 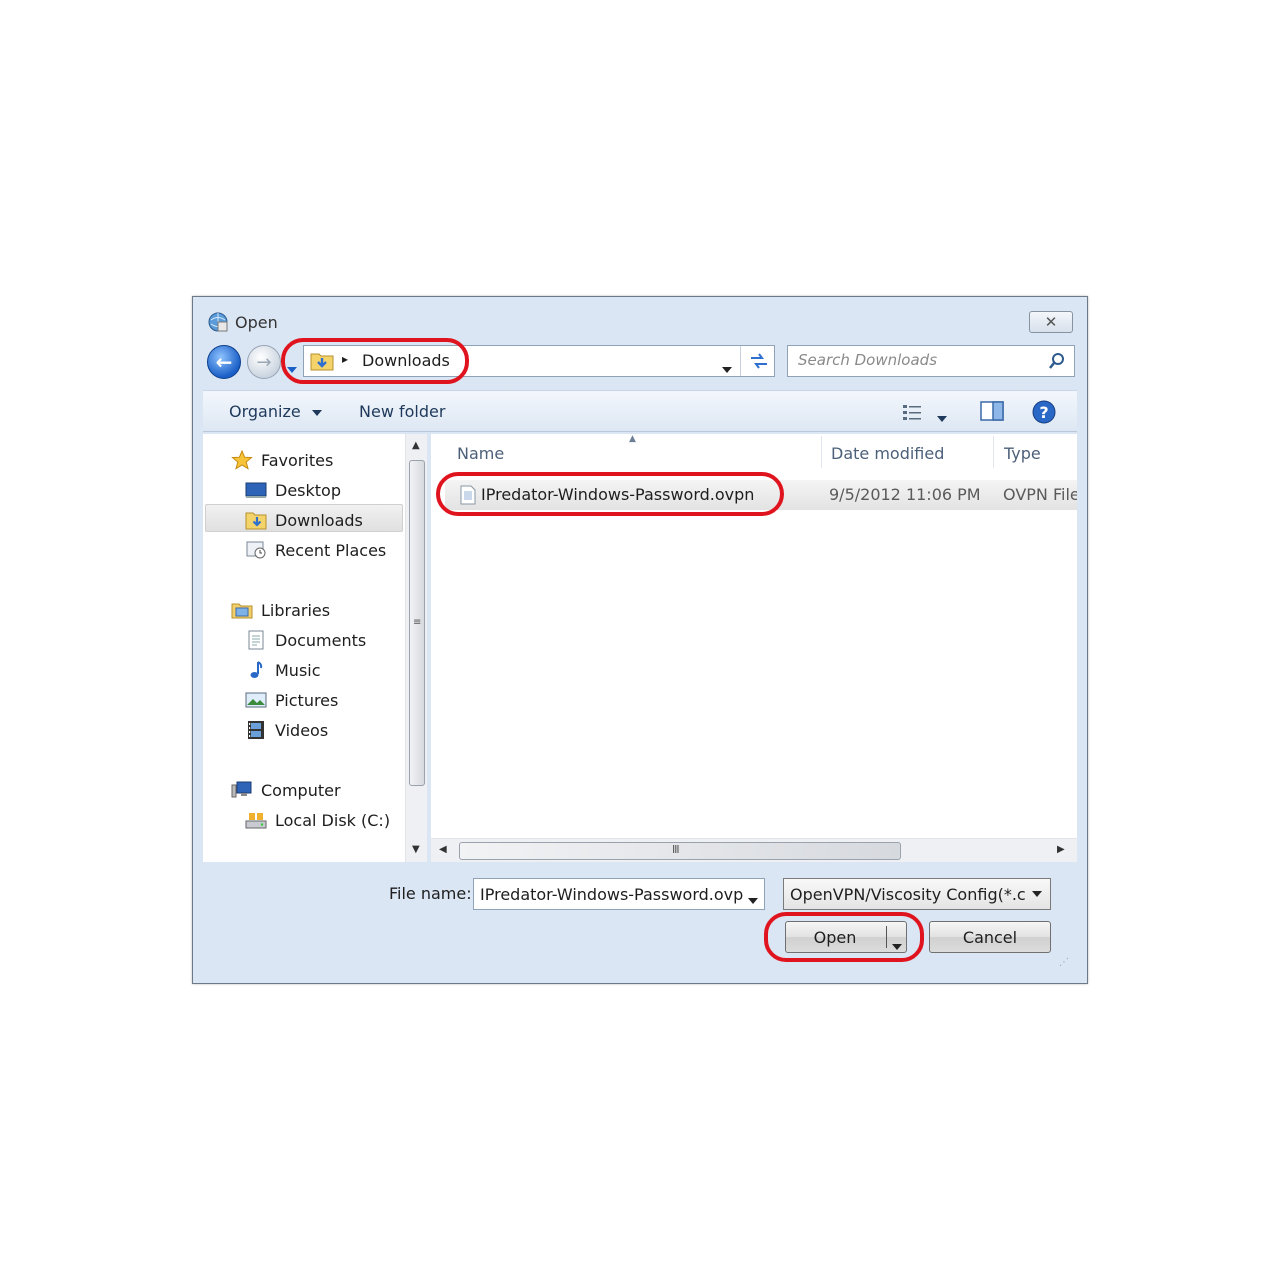 I want to click on forward-button: →, so click(x=264, y=362).